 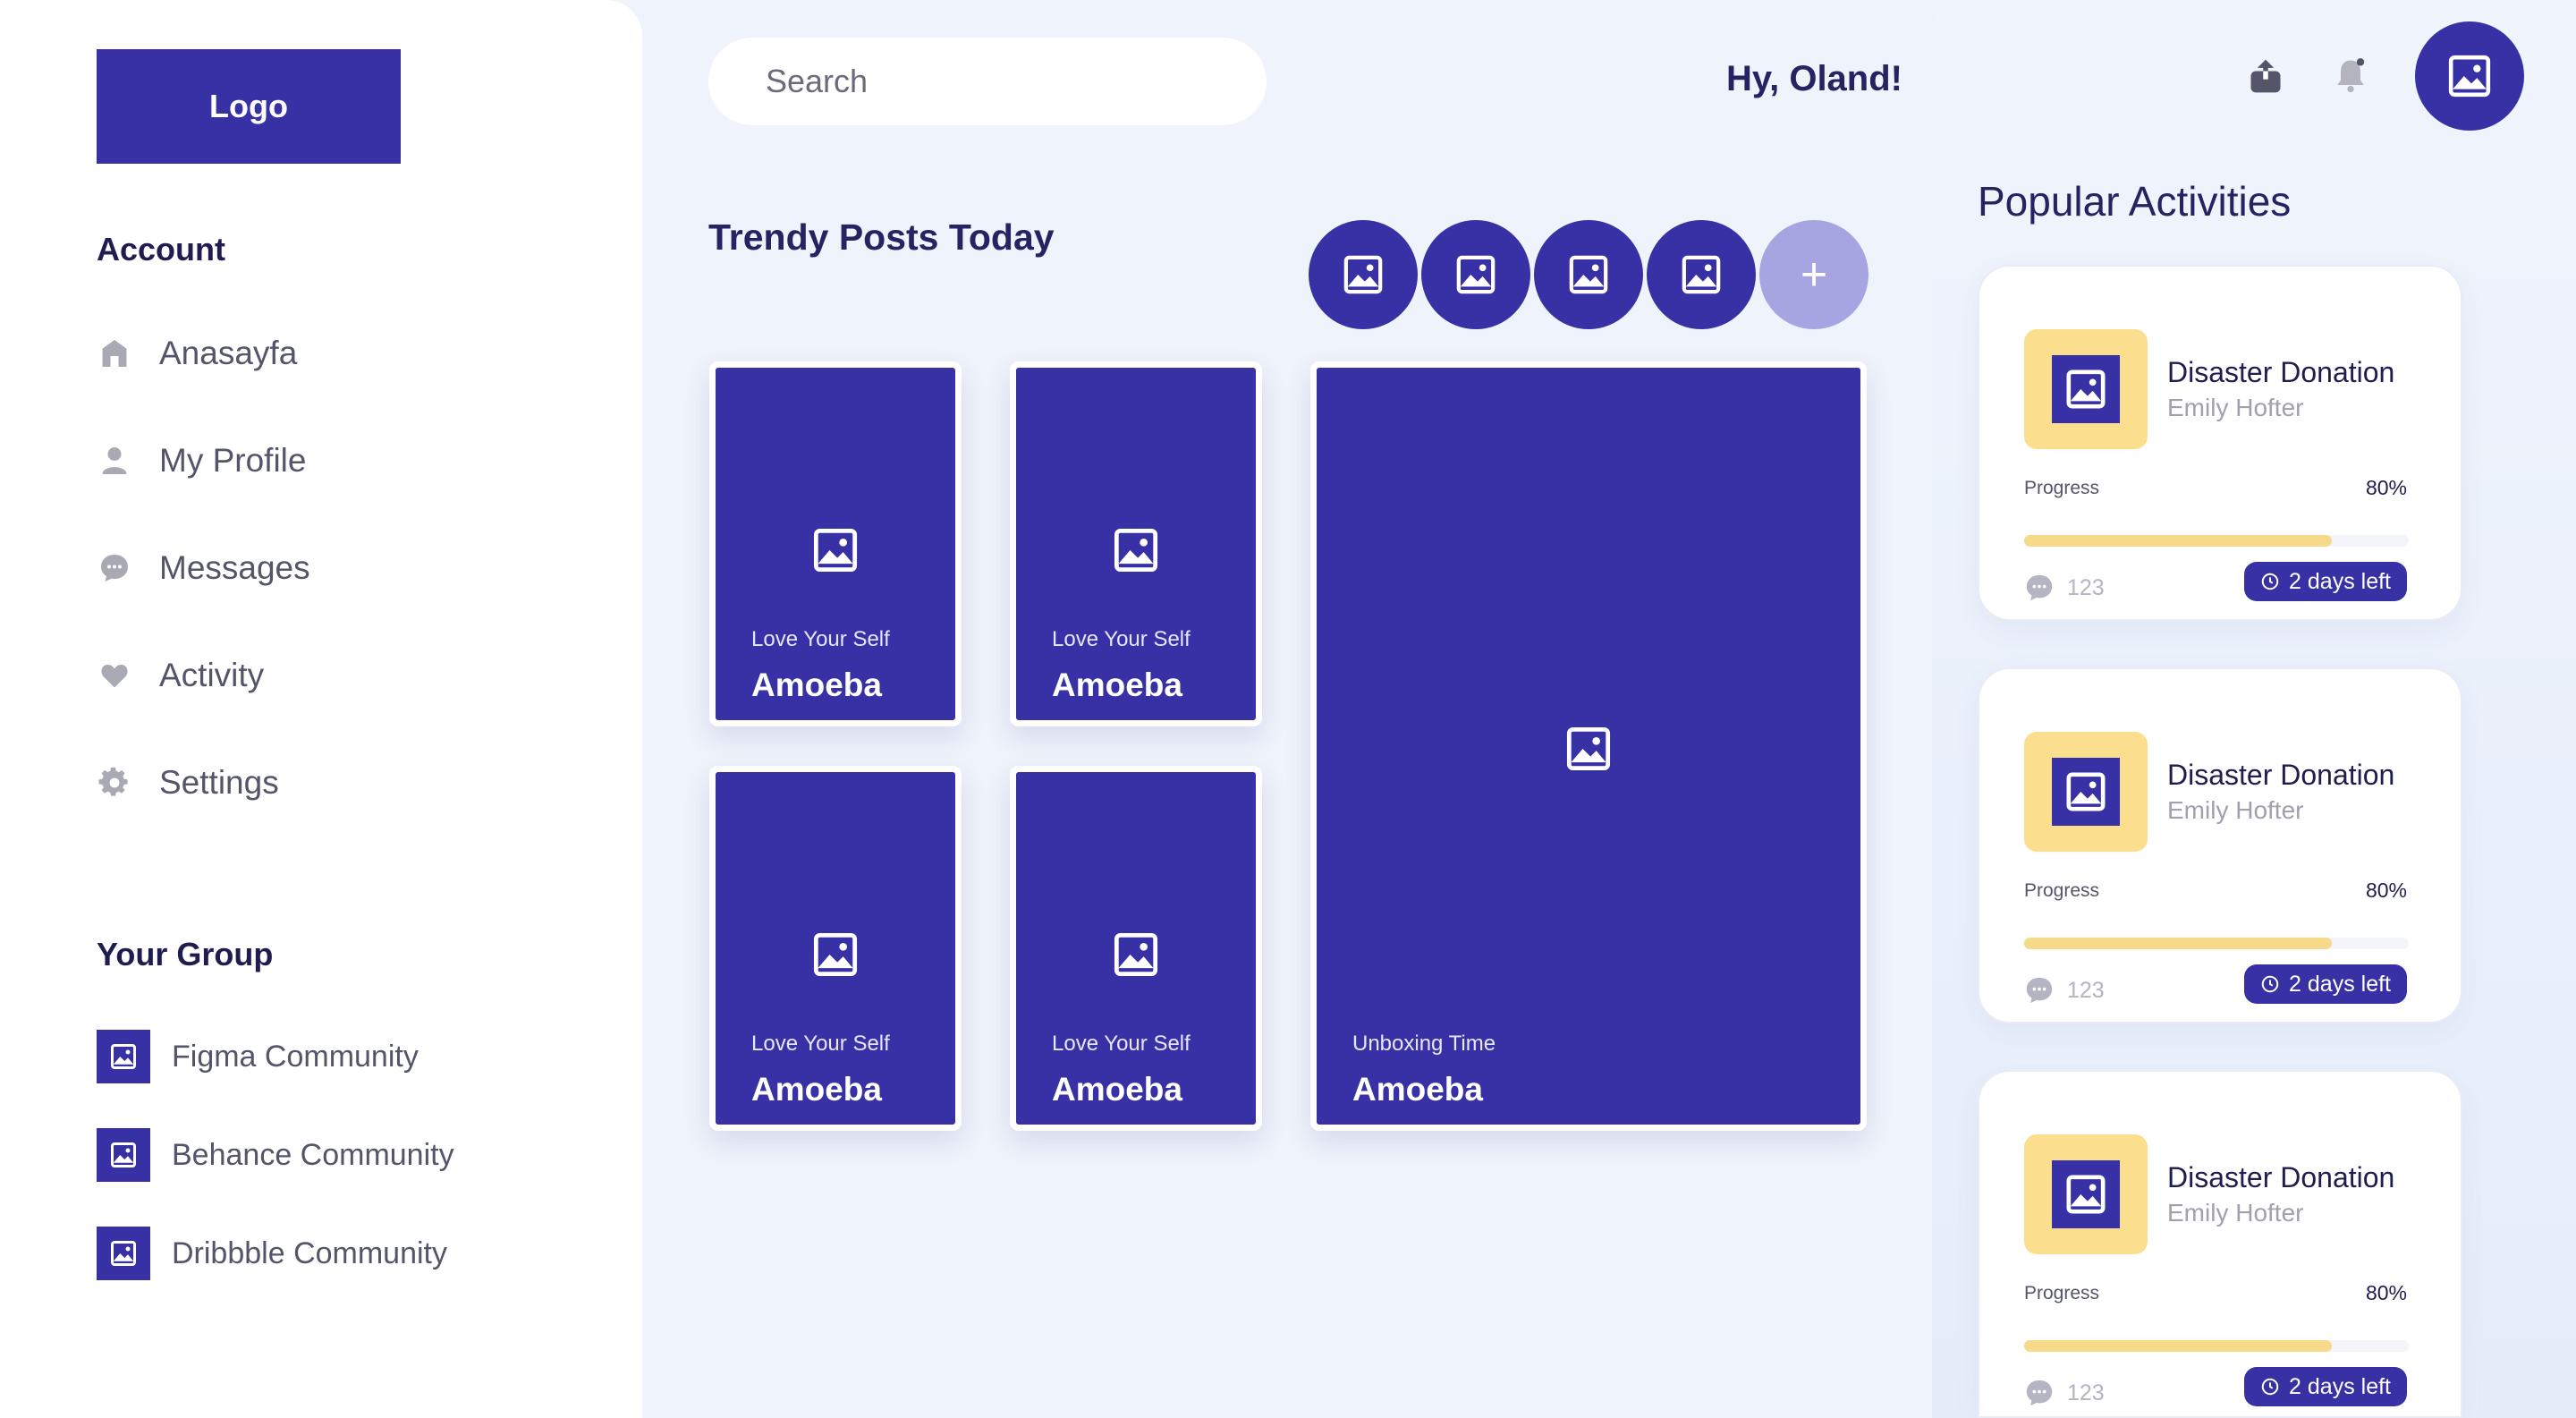 What do you see at coordinates (219, 782) in the screenshot?
I see `nav-label: Settings` at bounding box center [219, 782].